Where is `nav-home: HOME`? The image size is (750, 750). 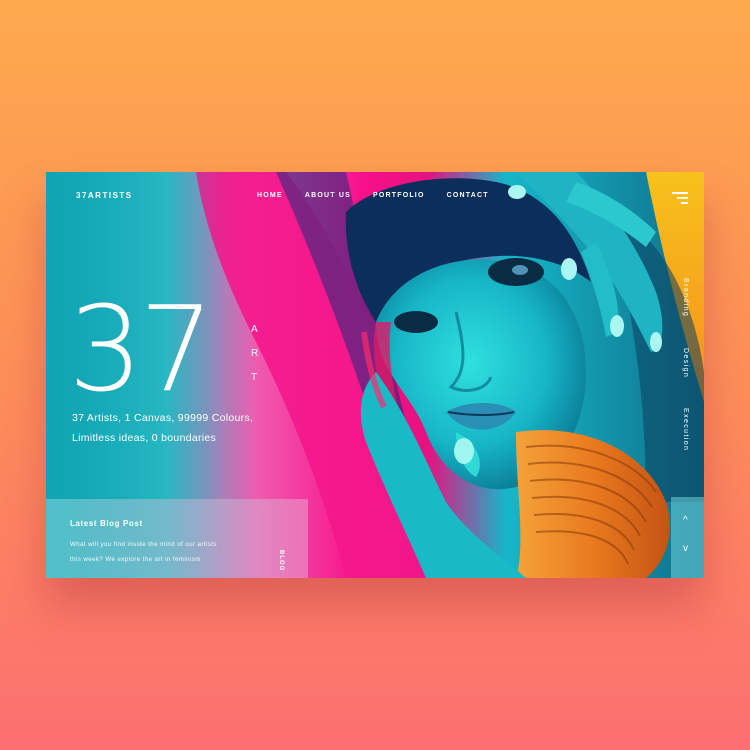
nav-home: HOME is located at coordinates (270, 195).